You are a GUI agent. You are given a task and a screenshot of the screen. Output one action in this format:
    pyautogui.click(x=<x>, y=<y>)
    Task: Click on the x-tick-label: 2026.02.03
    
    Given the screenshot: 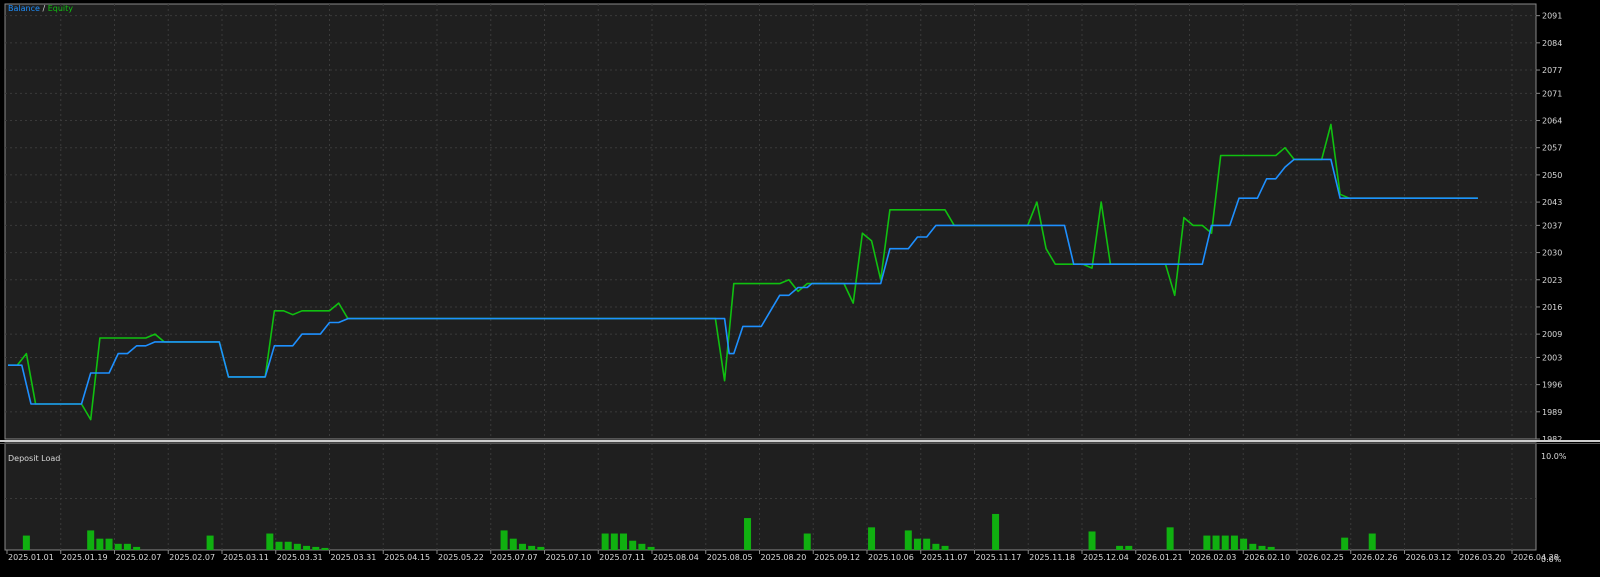 What is the action you would take?
    pyautogui.click(x=1214, y=557)
    